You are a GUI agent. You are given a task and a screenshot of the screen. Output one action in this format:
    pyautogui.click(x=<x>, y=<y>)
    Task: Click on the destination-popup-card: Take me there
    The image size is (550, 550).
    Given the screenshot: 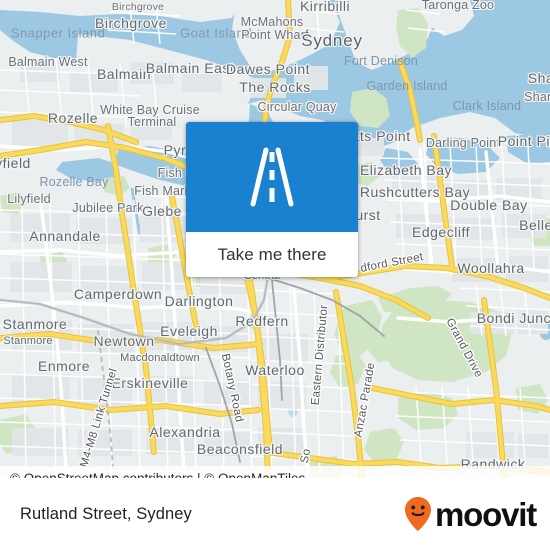 What is the action you would take?
    pyautogui.click(x=272, y=199)
    